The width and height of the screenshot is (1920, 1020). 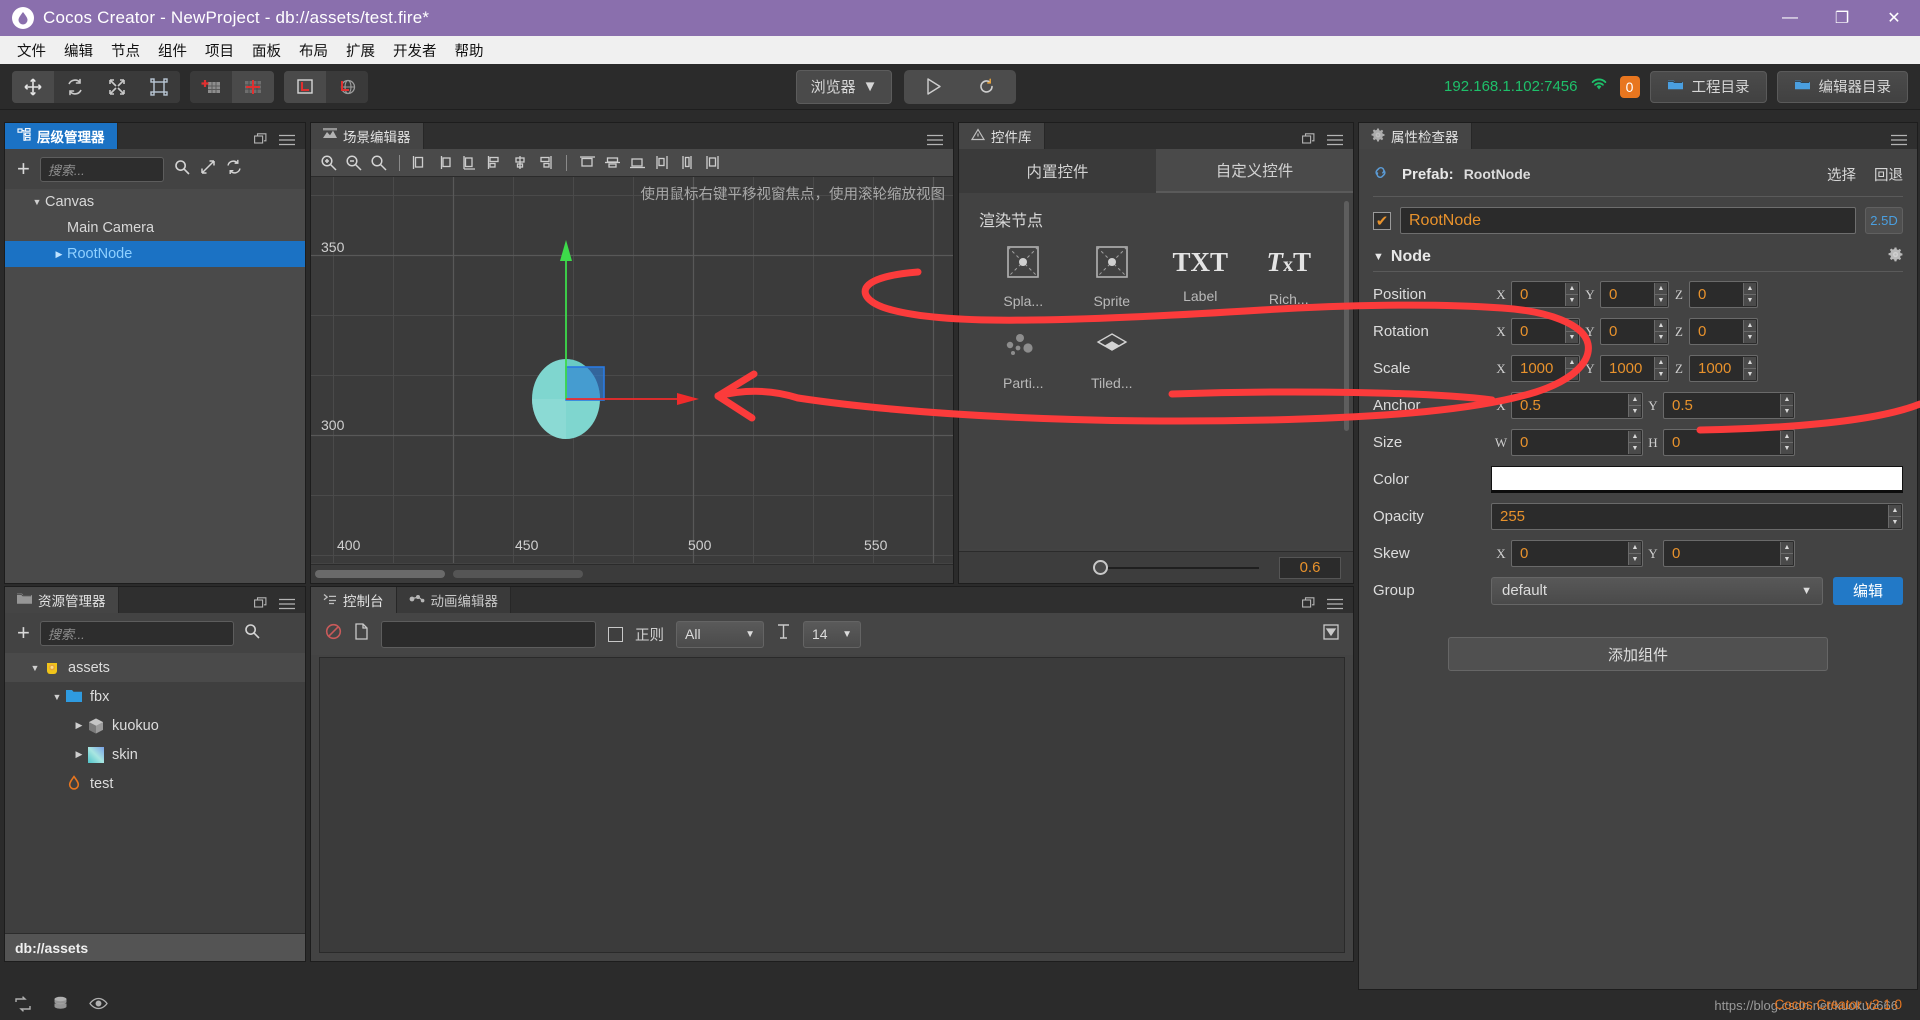 What do you see at coordinates (155, 228) in the screenshot?
I see `tree-node-main-camera: Main Camera` at bounding box center [155, 228].